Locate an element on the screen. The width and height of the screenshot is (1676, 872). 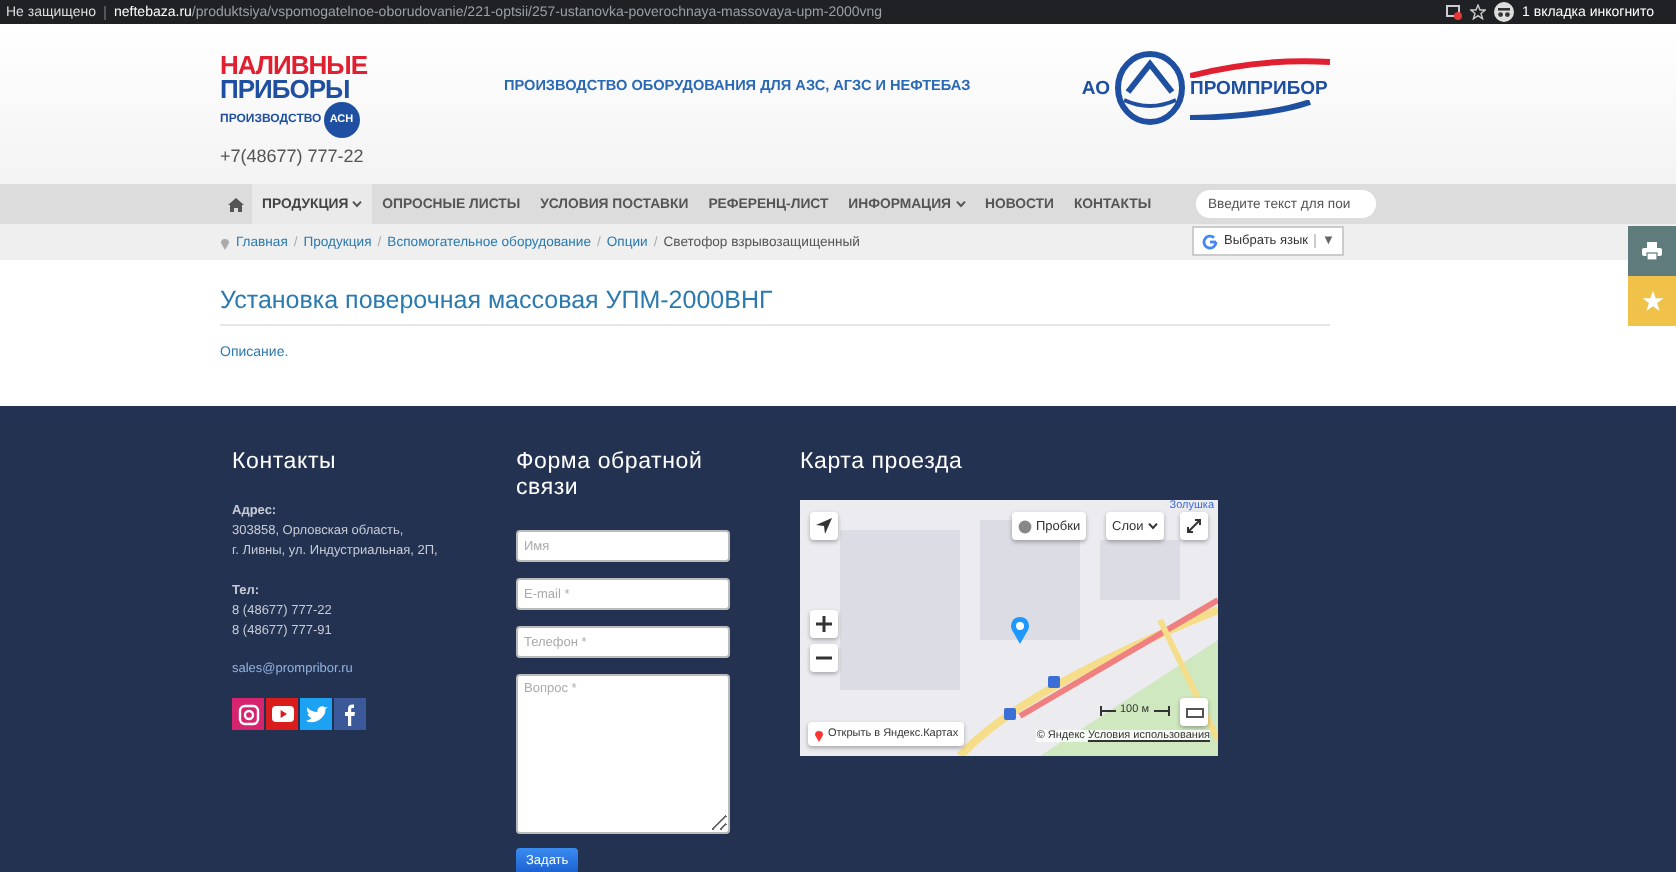
section-title: Контакты is located at coordinates (285, 463).